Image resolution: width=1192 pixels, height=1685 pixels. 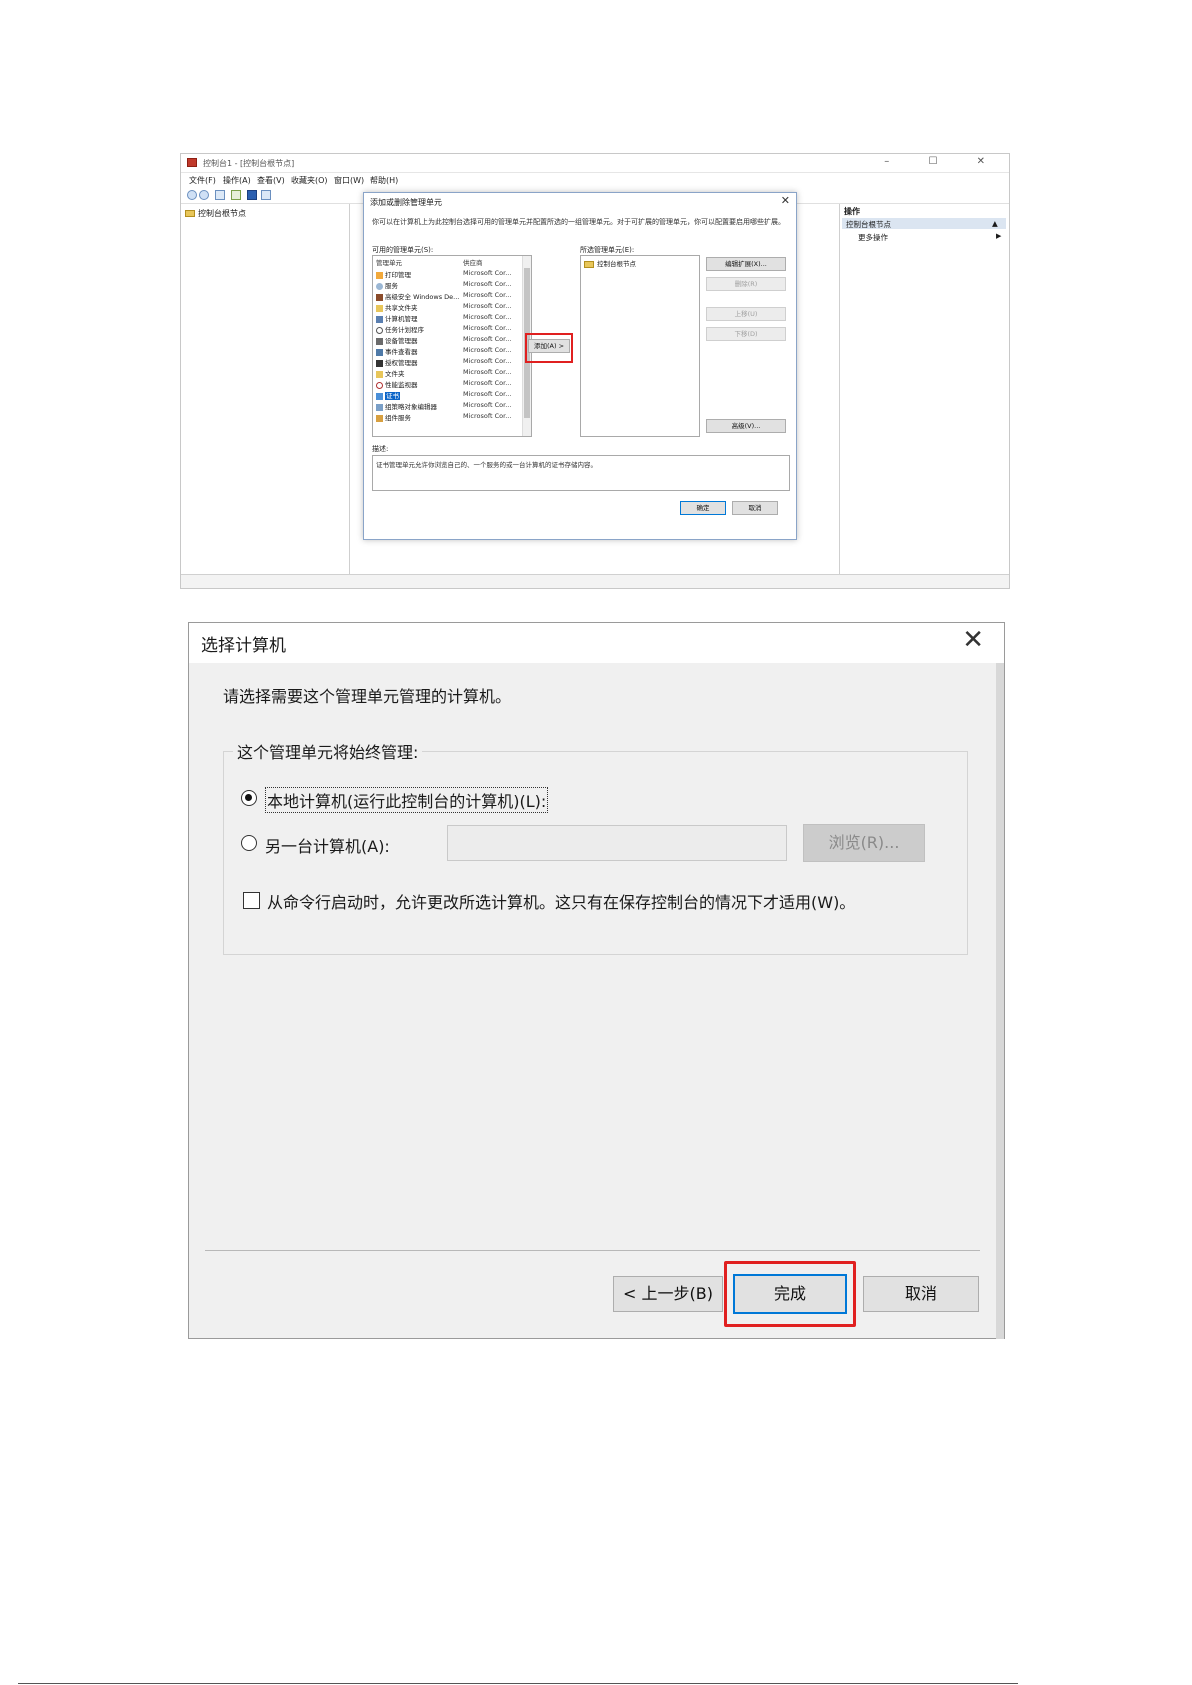 I want to click on page-footer-line, so click(x=518, y=1683).